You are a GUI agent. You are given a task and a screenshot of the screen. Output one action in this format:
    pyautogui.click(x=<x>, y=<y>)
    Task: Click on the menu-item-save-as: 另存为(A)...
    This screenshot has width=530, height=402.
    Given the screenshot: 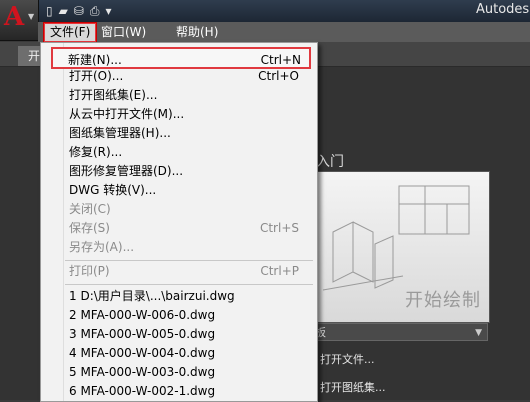 What is the action you would take?
    pyautogui.click(x=191, y=247)
    